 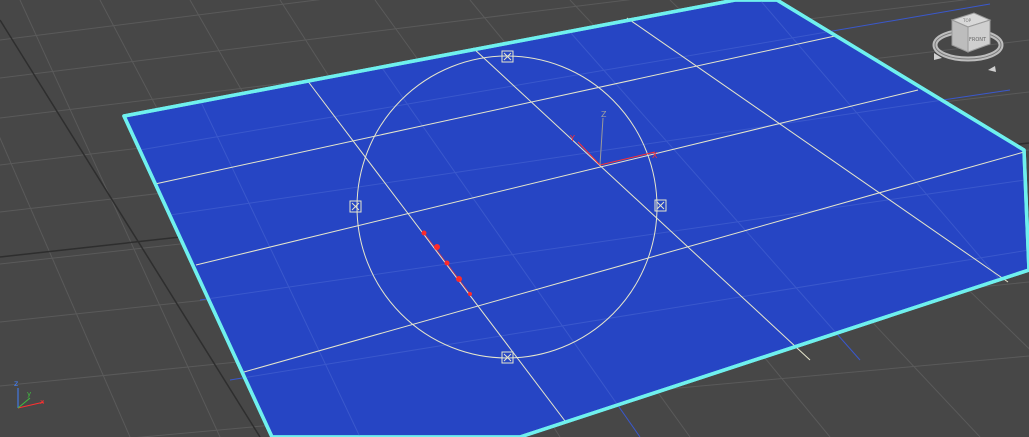 What do you see at coordinates (968, 42) in the screenshot?
I see `viewcube: TOP FRONT` at bounding box center [968, 42].